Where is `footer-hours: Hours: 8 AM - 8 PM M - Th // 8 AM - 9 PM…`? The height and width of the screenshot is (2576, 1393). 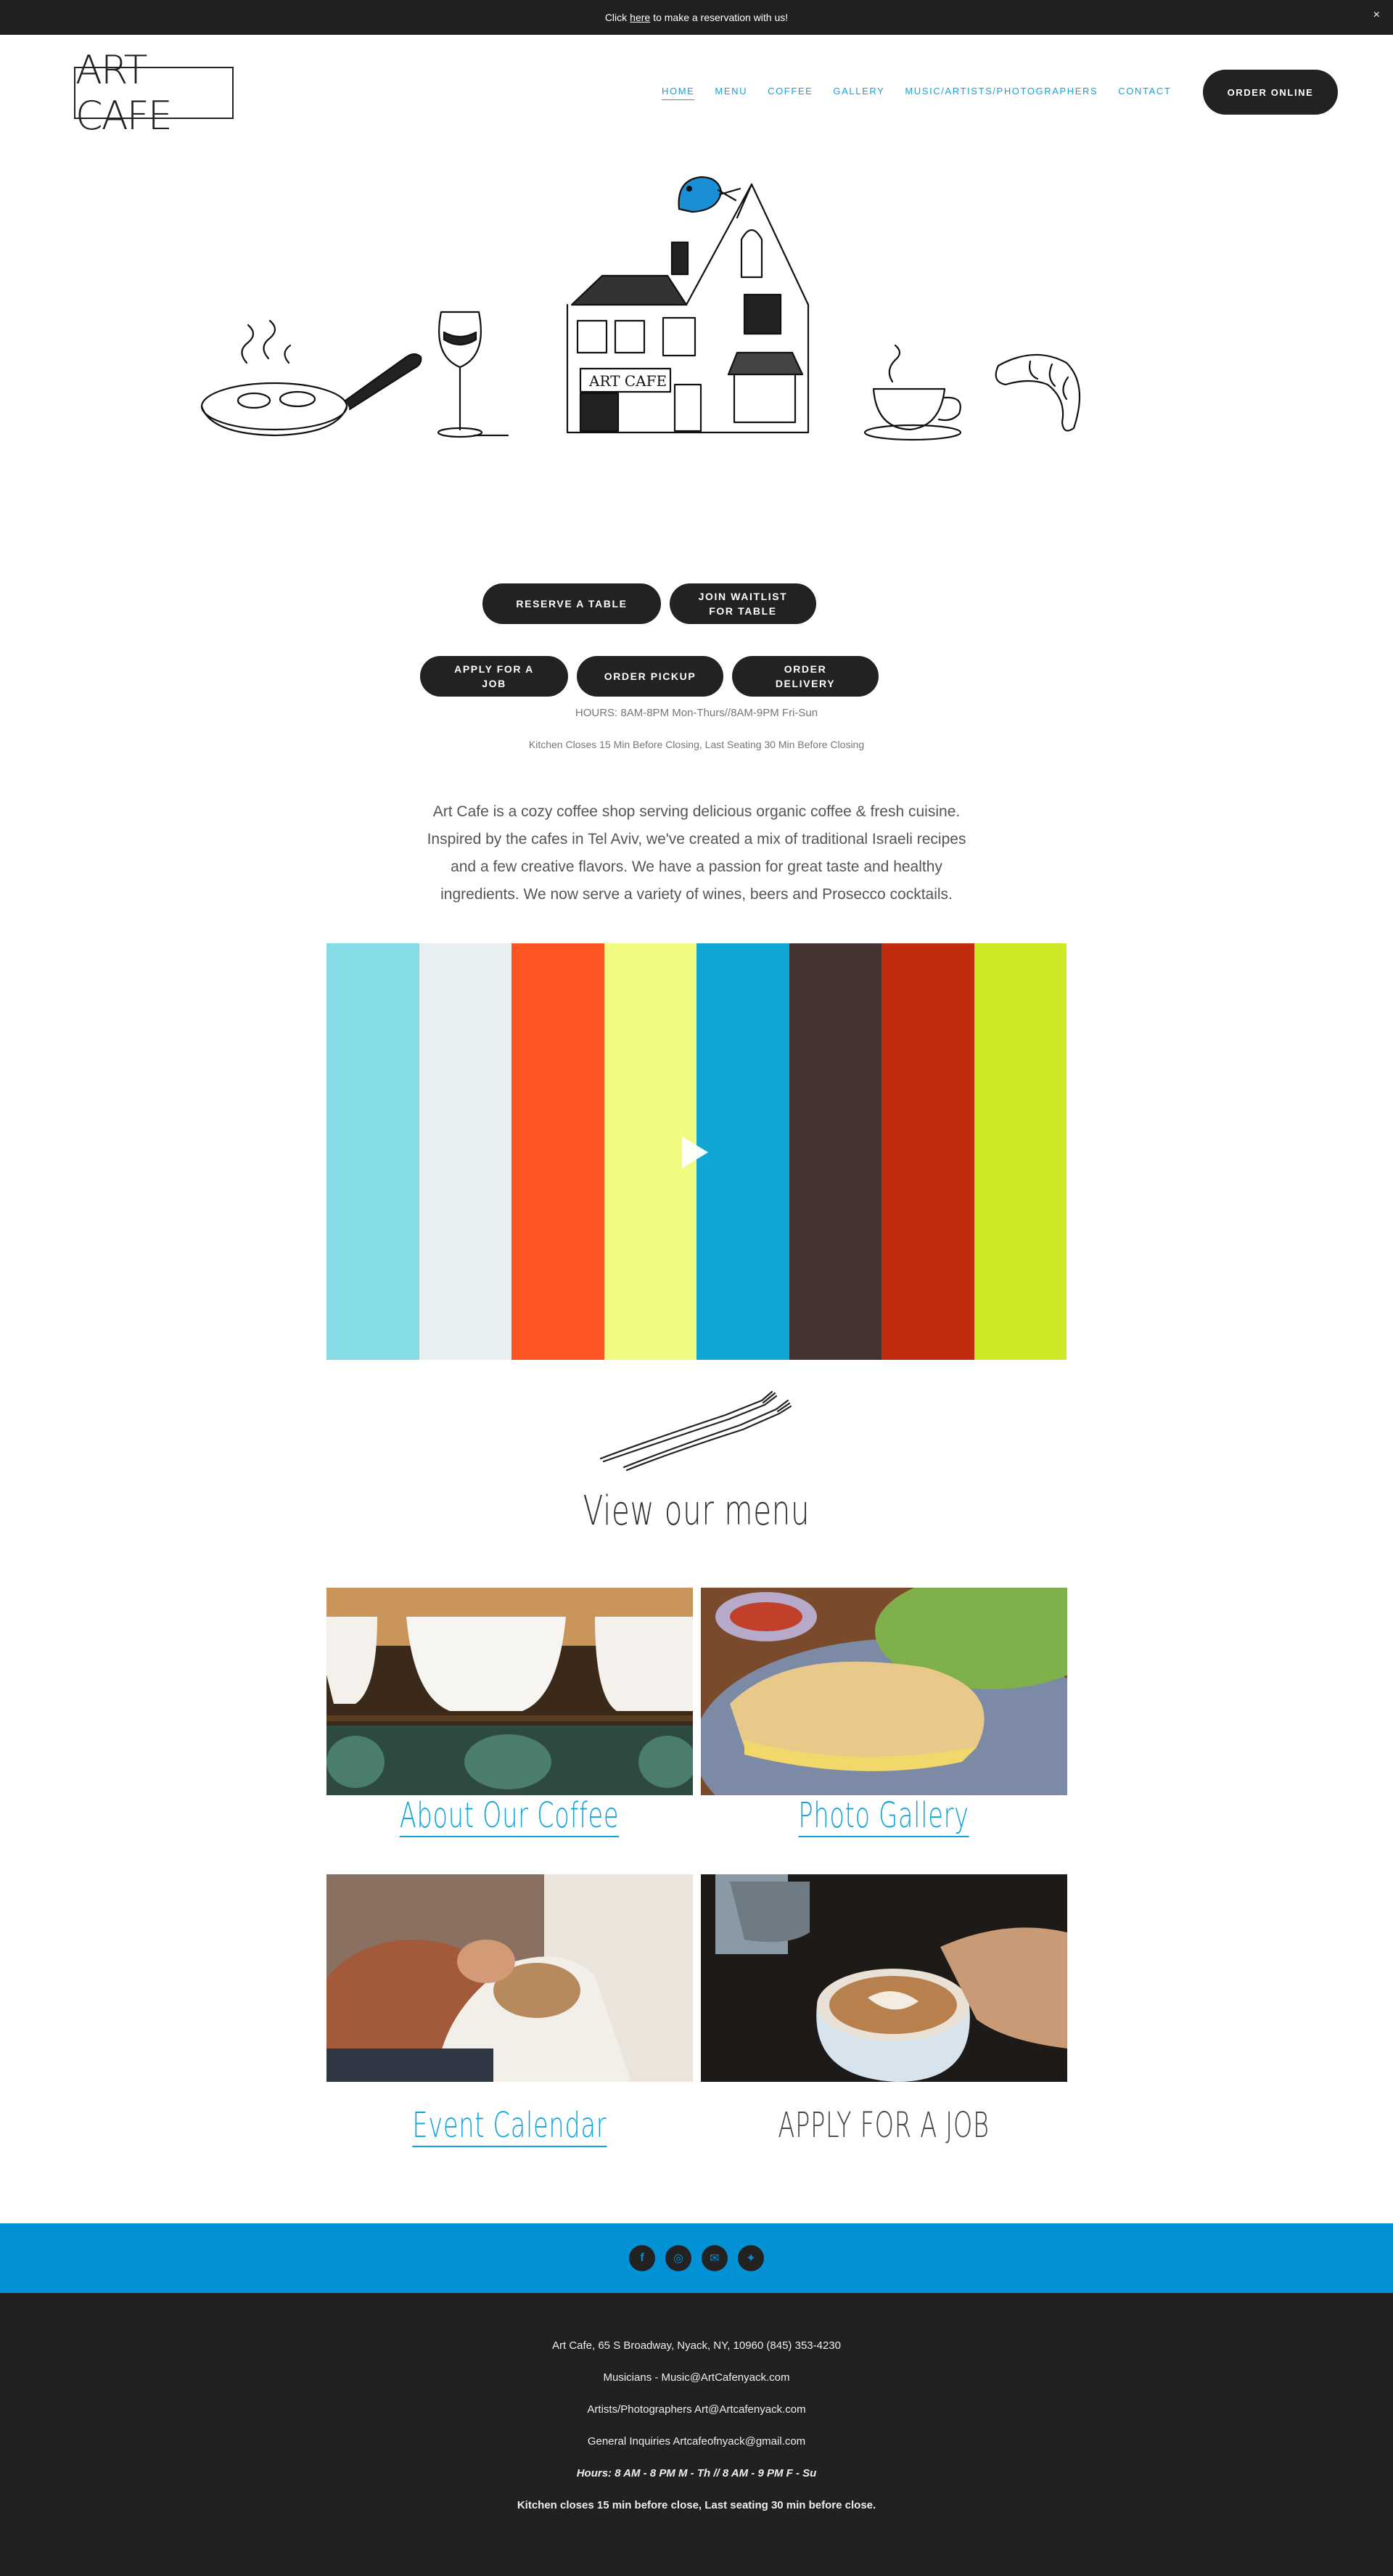 footer-hours: Hours: 8 AM - 8 PM M - Th // 8 AM - 9 PM… is located at coordinates (696, 2473).